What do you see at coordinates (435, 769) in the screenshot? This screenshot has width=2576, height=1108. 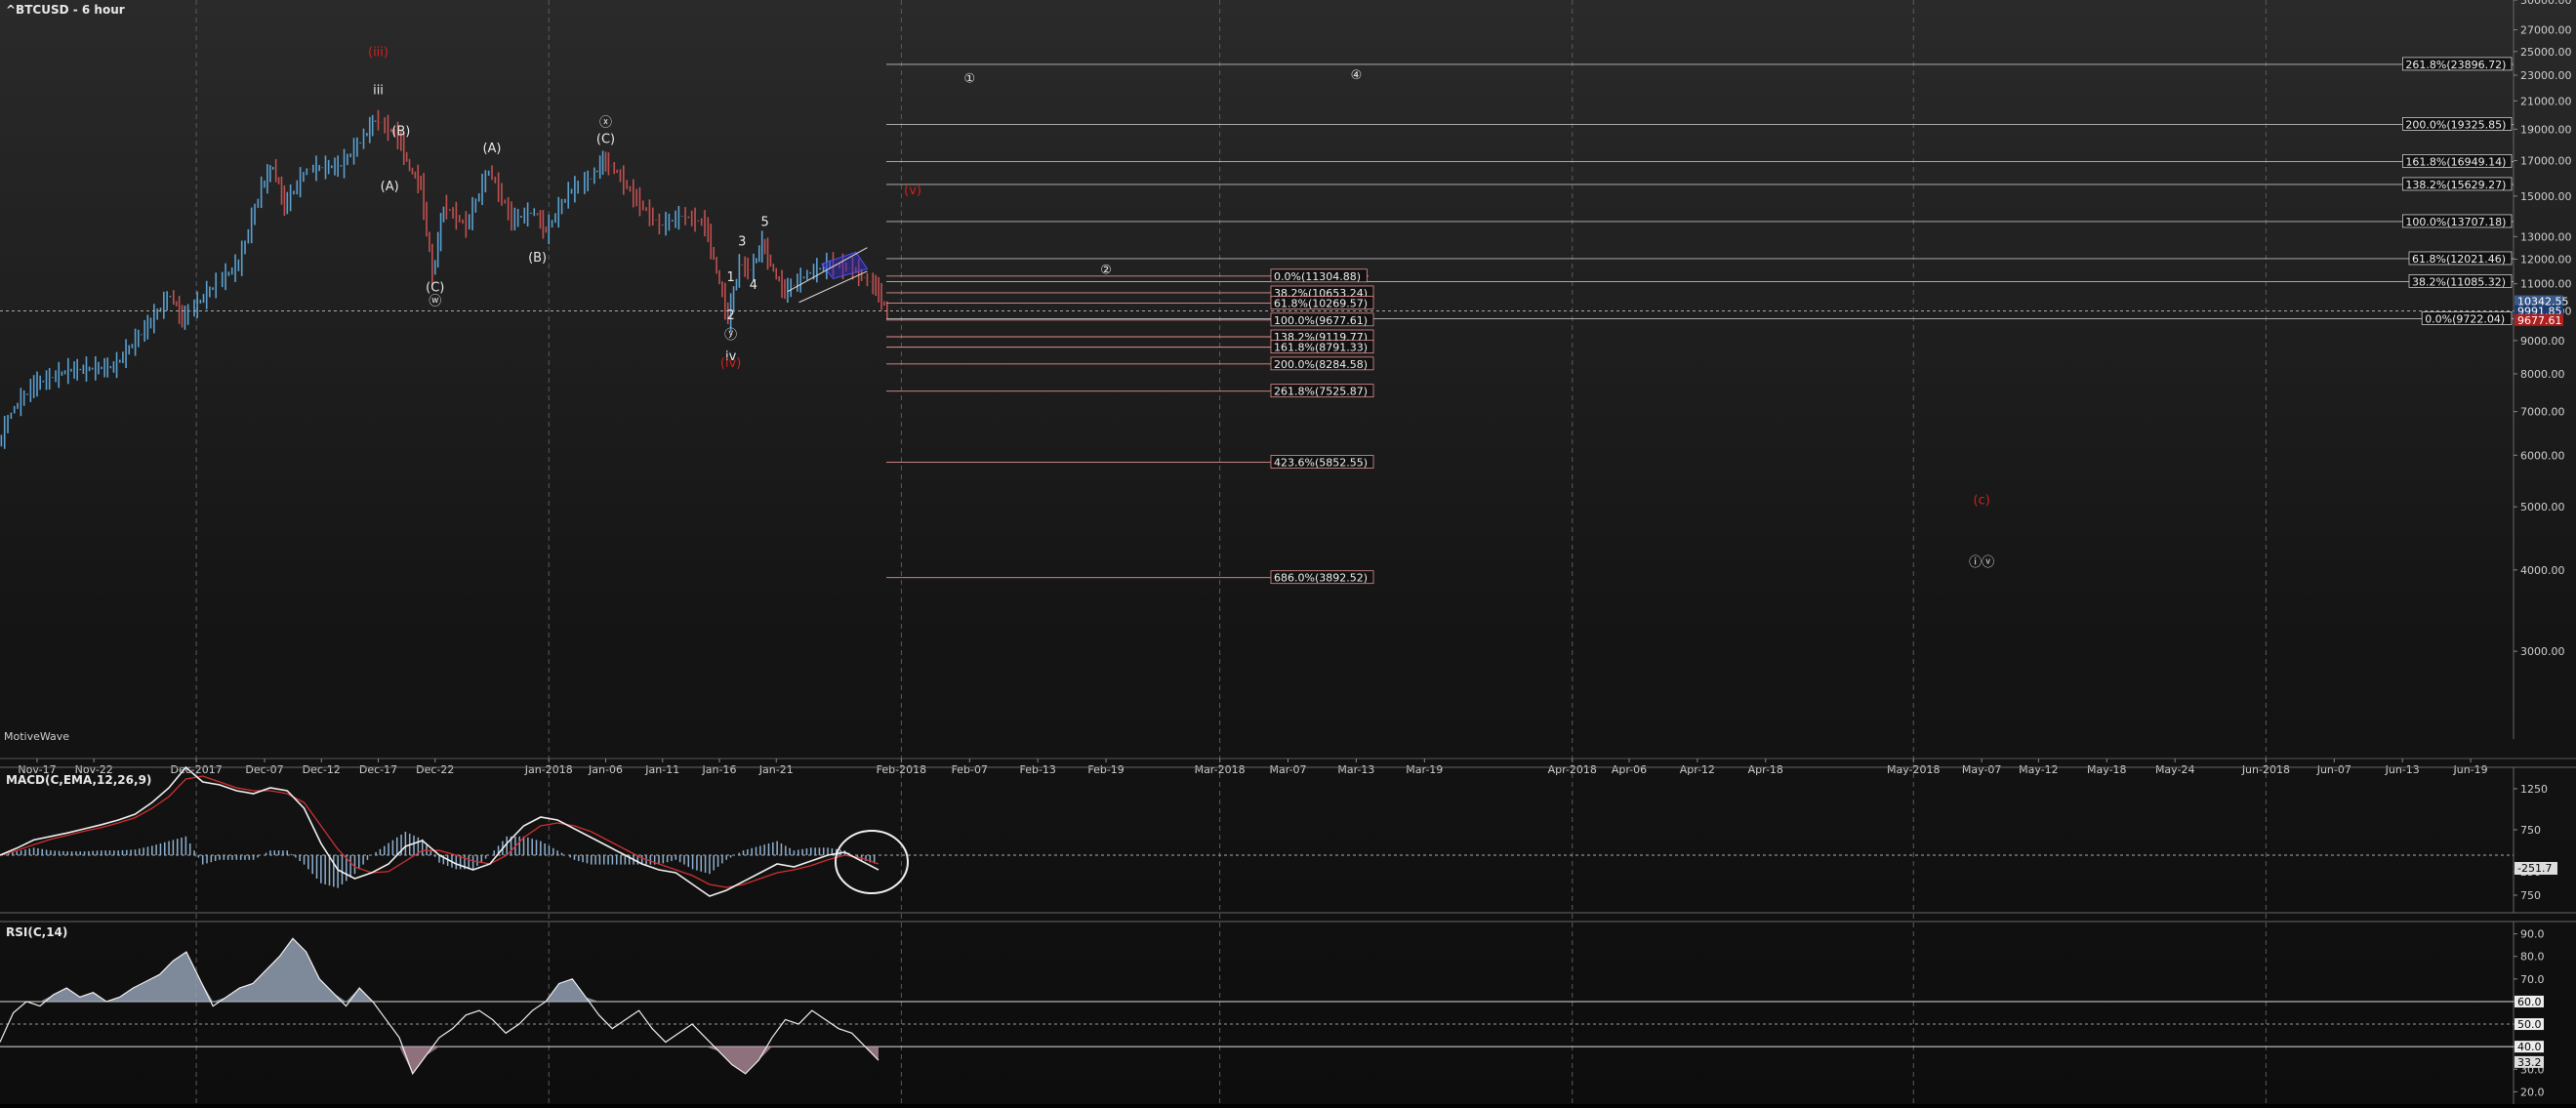 I see `time-tick-label: Dec-22` at bounding box center [435, 769].